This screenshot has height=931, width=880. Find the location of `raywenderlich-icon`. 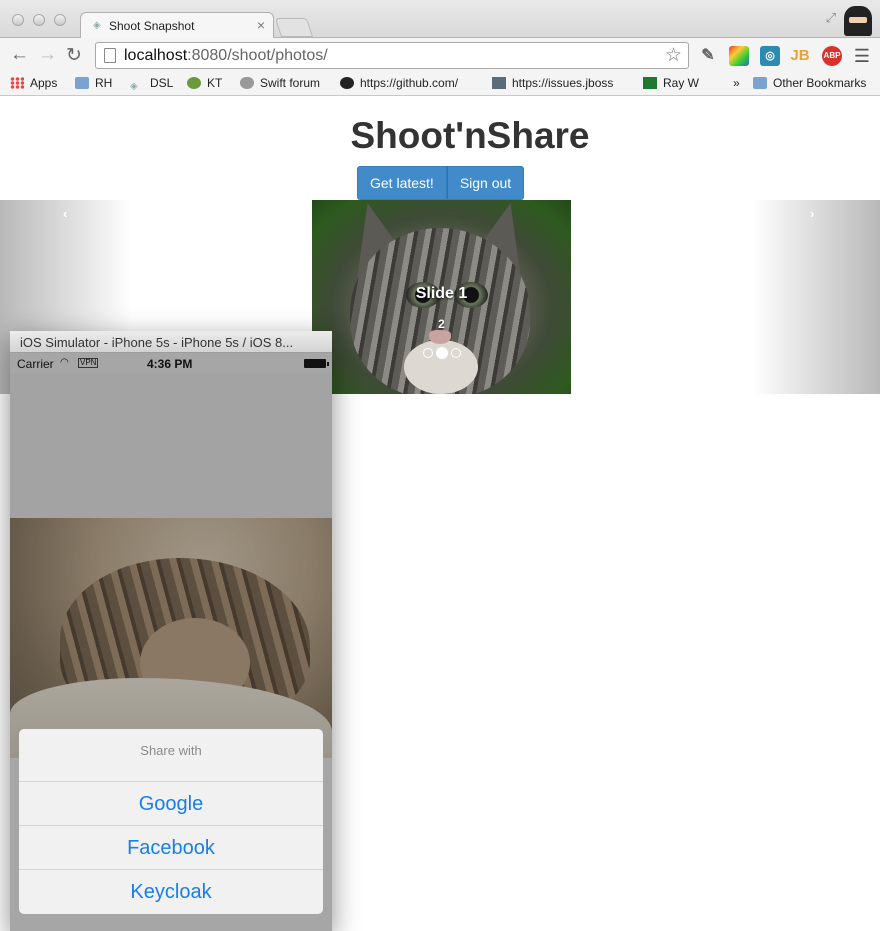

raywenderlich-icon is located at coordinates (650, 83).